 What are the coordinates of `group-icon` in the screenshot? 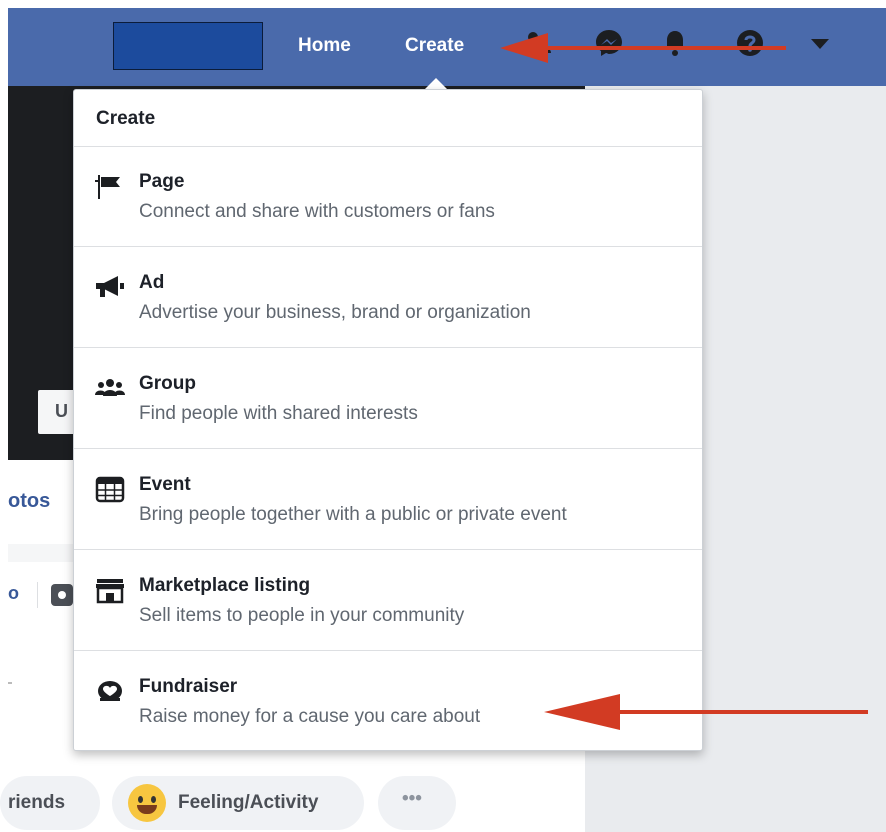 It's located at (110, 387).